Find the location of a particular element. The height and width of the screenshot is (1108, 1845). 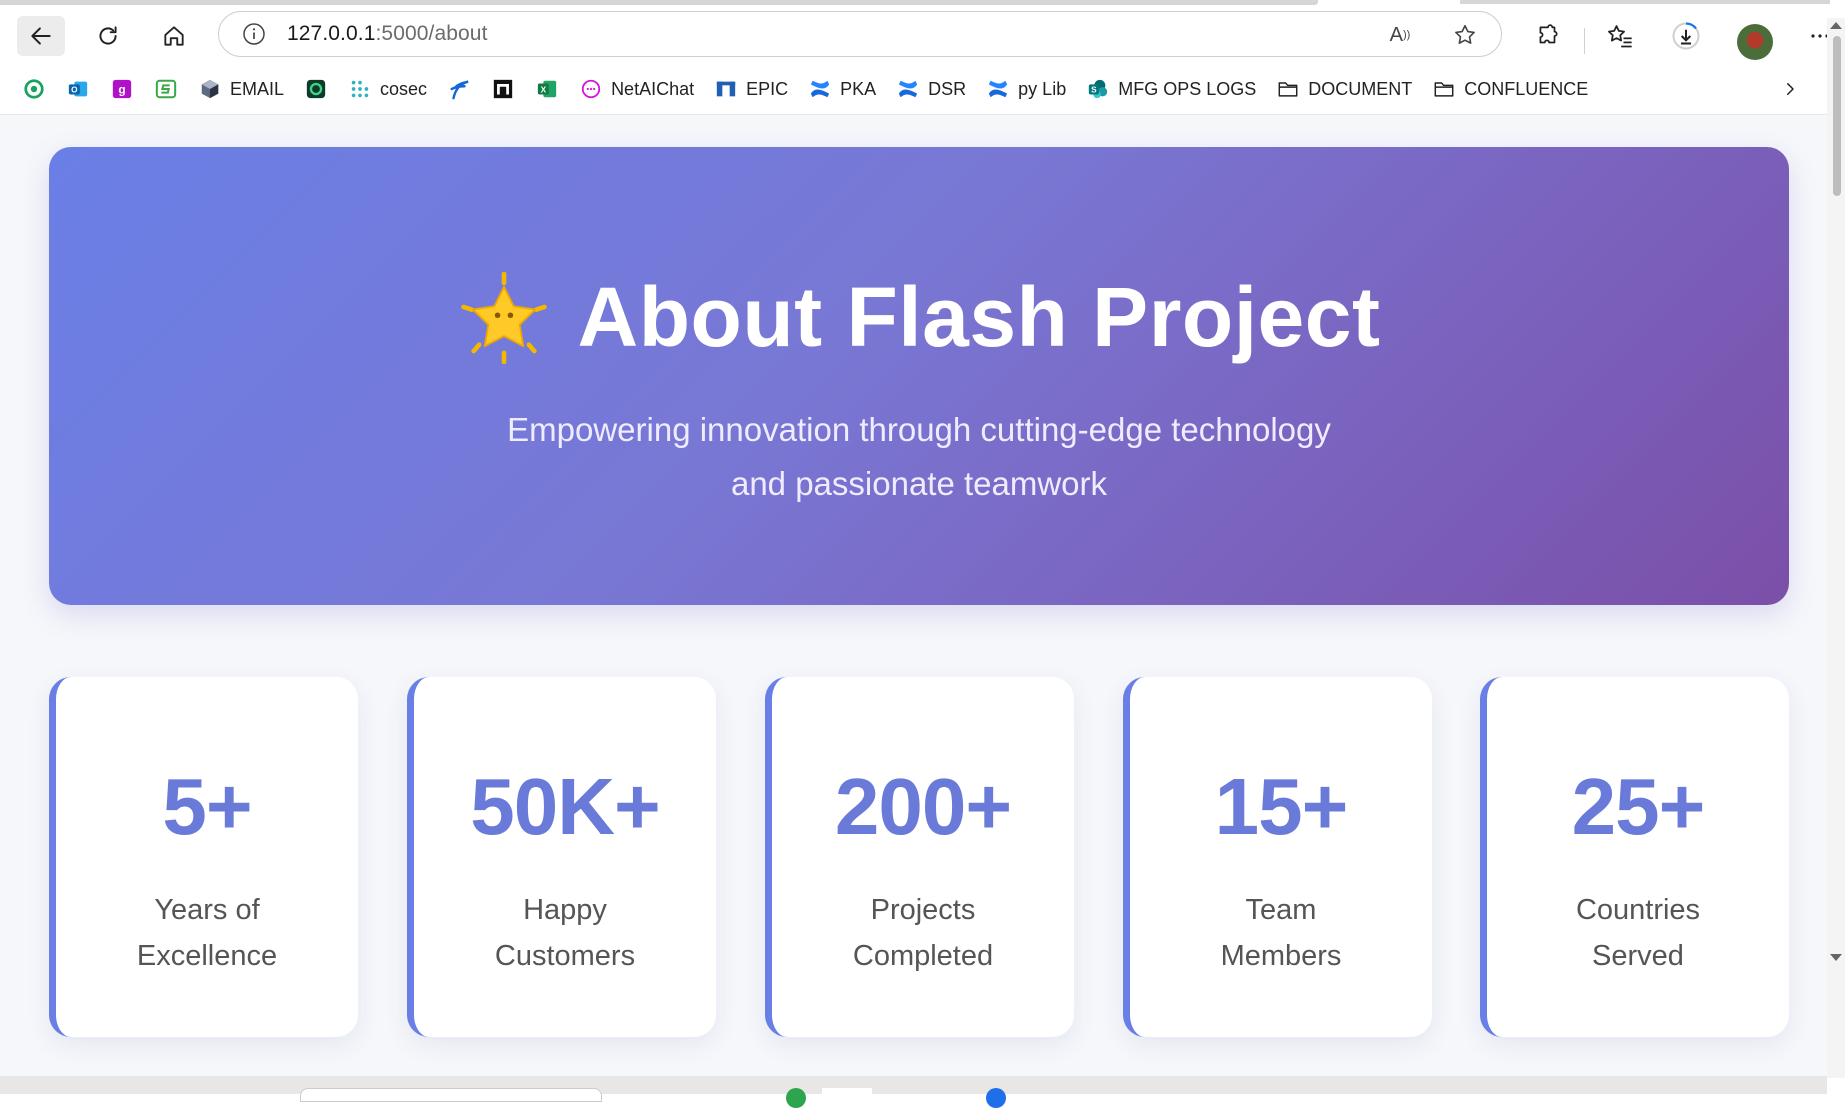

bookmark-item: X is located at coordinates (547, 89).